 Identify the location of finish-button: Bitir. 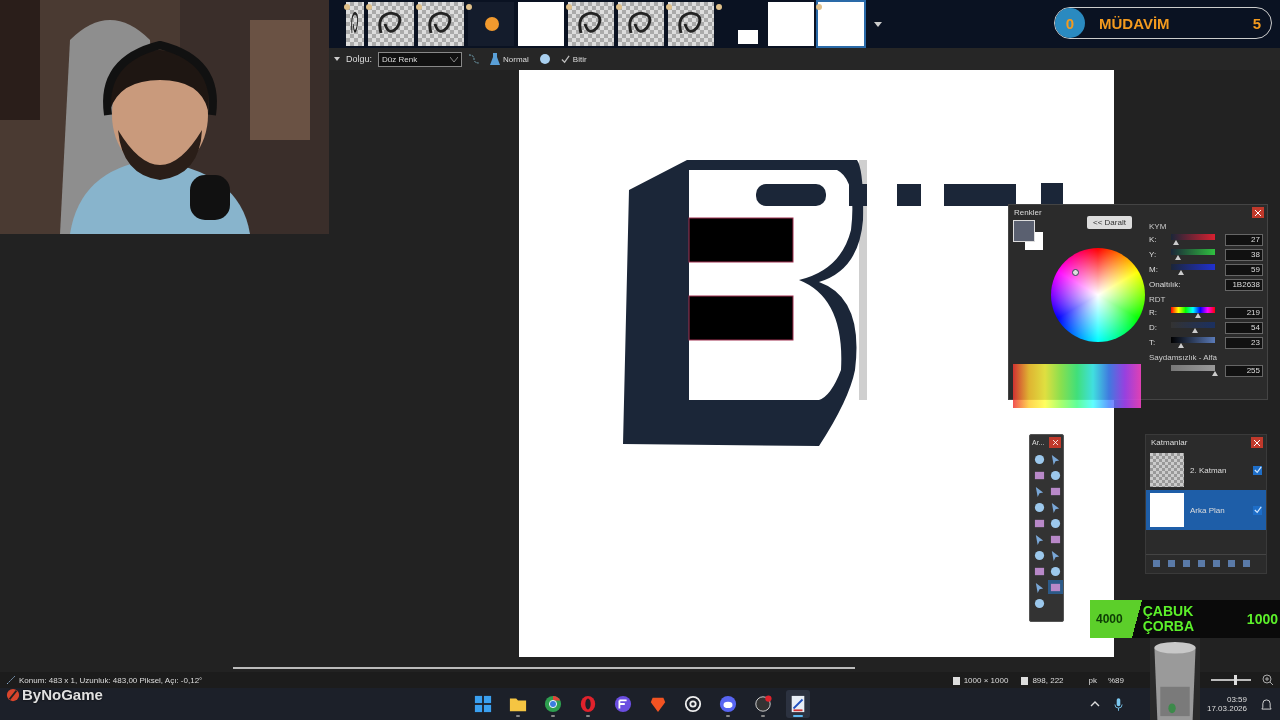
(573, 59).